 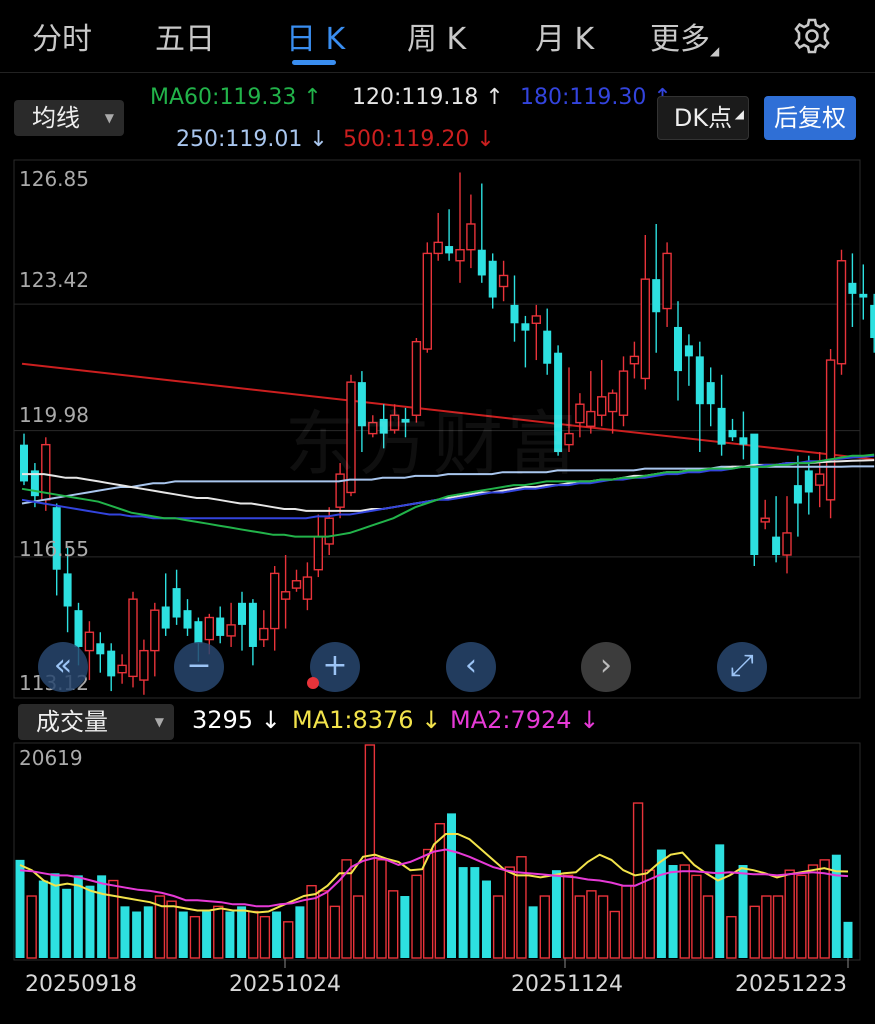 What do you see at coordinates (54, 179) in the screenshot?
I see `price-tick-label: 126.85` at bounding box center [54, 179].